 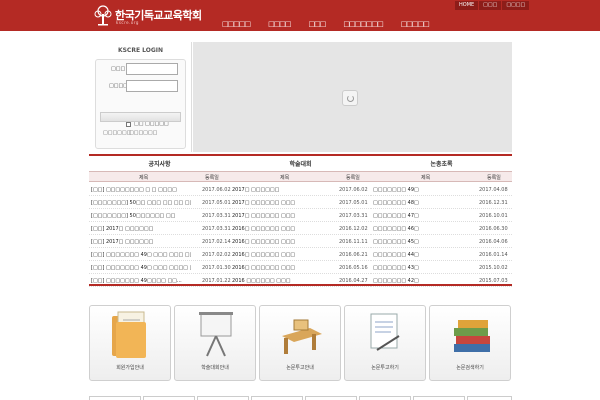 I want to click on list-item: 2017□ □□□□□□ □□□ 2017.05.01, so click(x=300, y=202).